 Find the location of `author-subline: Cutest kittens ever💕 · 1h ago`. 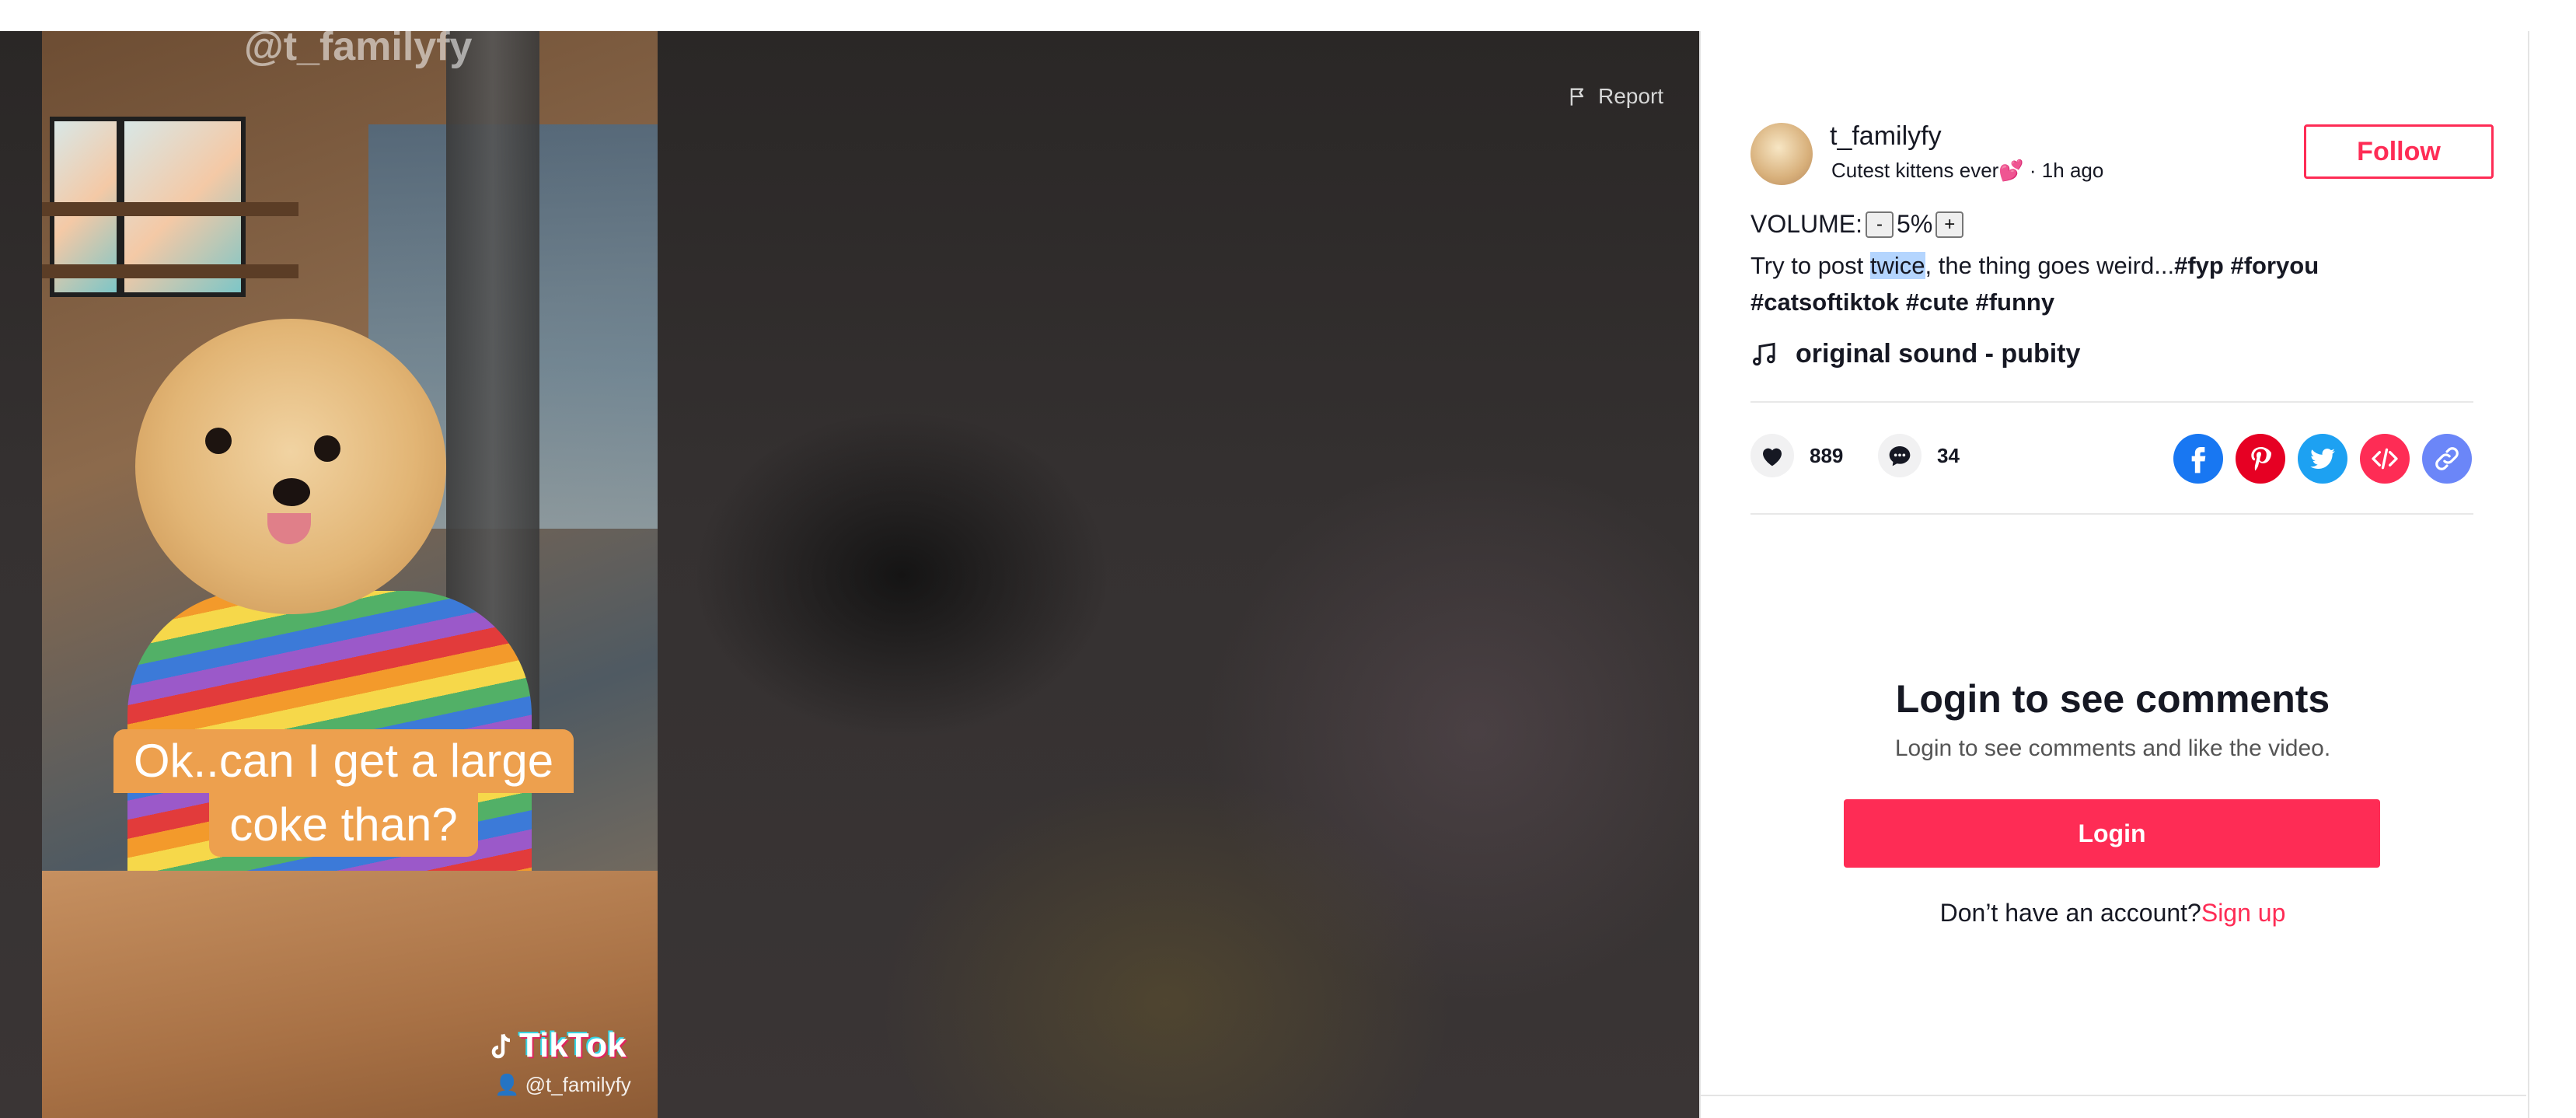

author-subline: Cutest kittens ever💕 · 1h ago is located at coordinates (1967, 171).